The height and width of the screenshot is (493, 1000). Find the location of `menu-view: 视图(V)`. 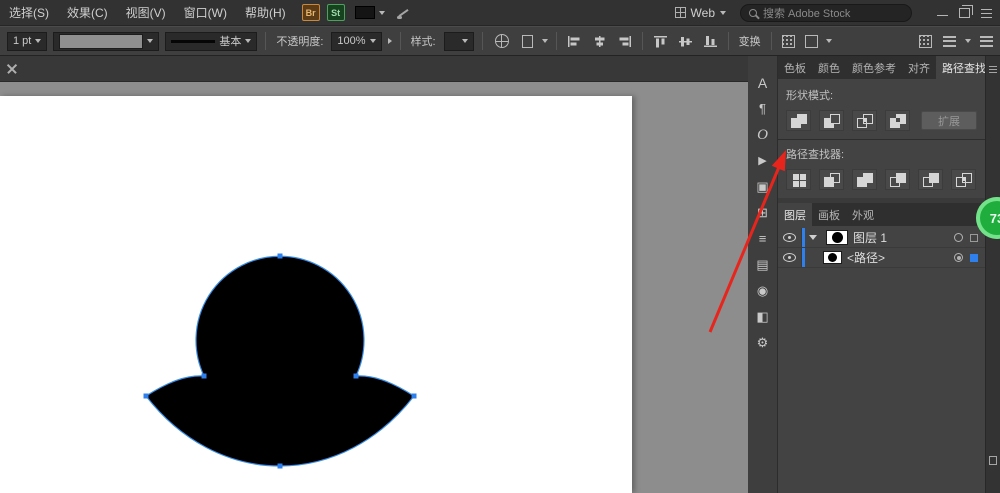

menu-view: 视图(V) is located at coordinates (146, 13).